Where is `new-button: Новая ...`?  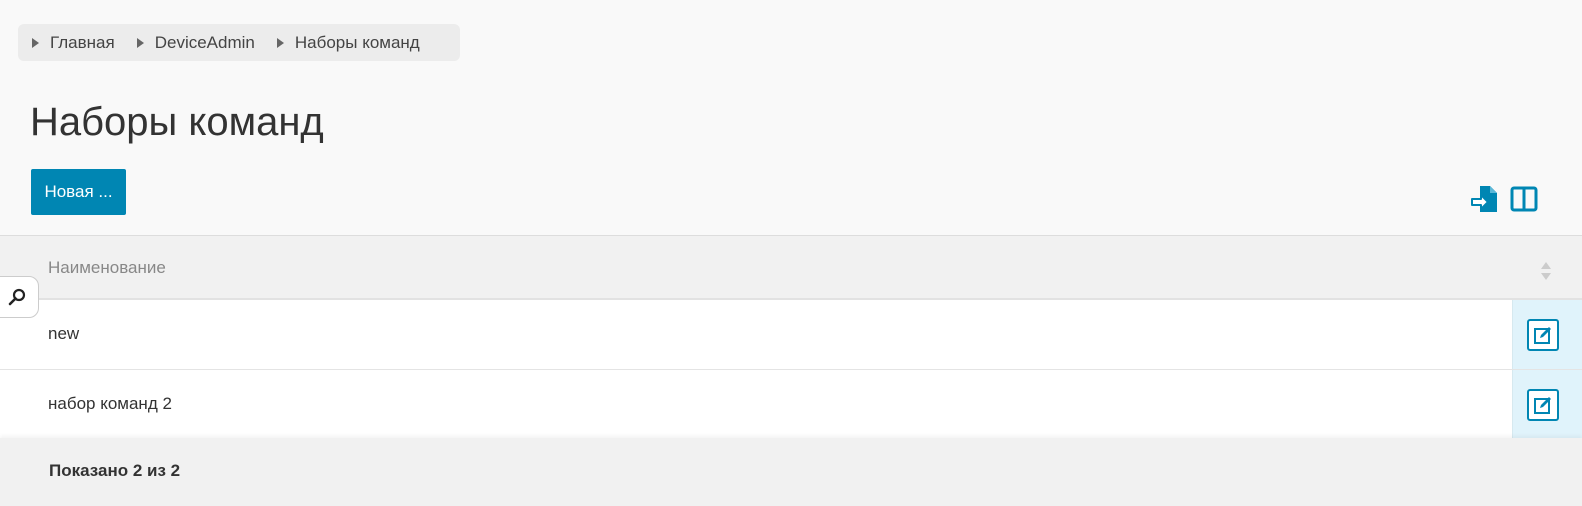
new-button: Новая ... is located at coordinates (78, 192).